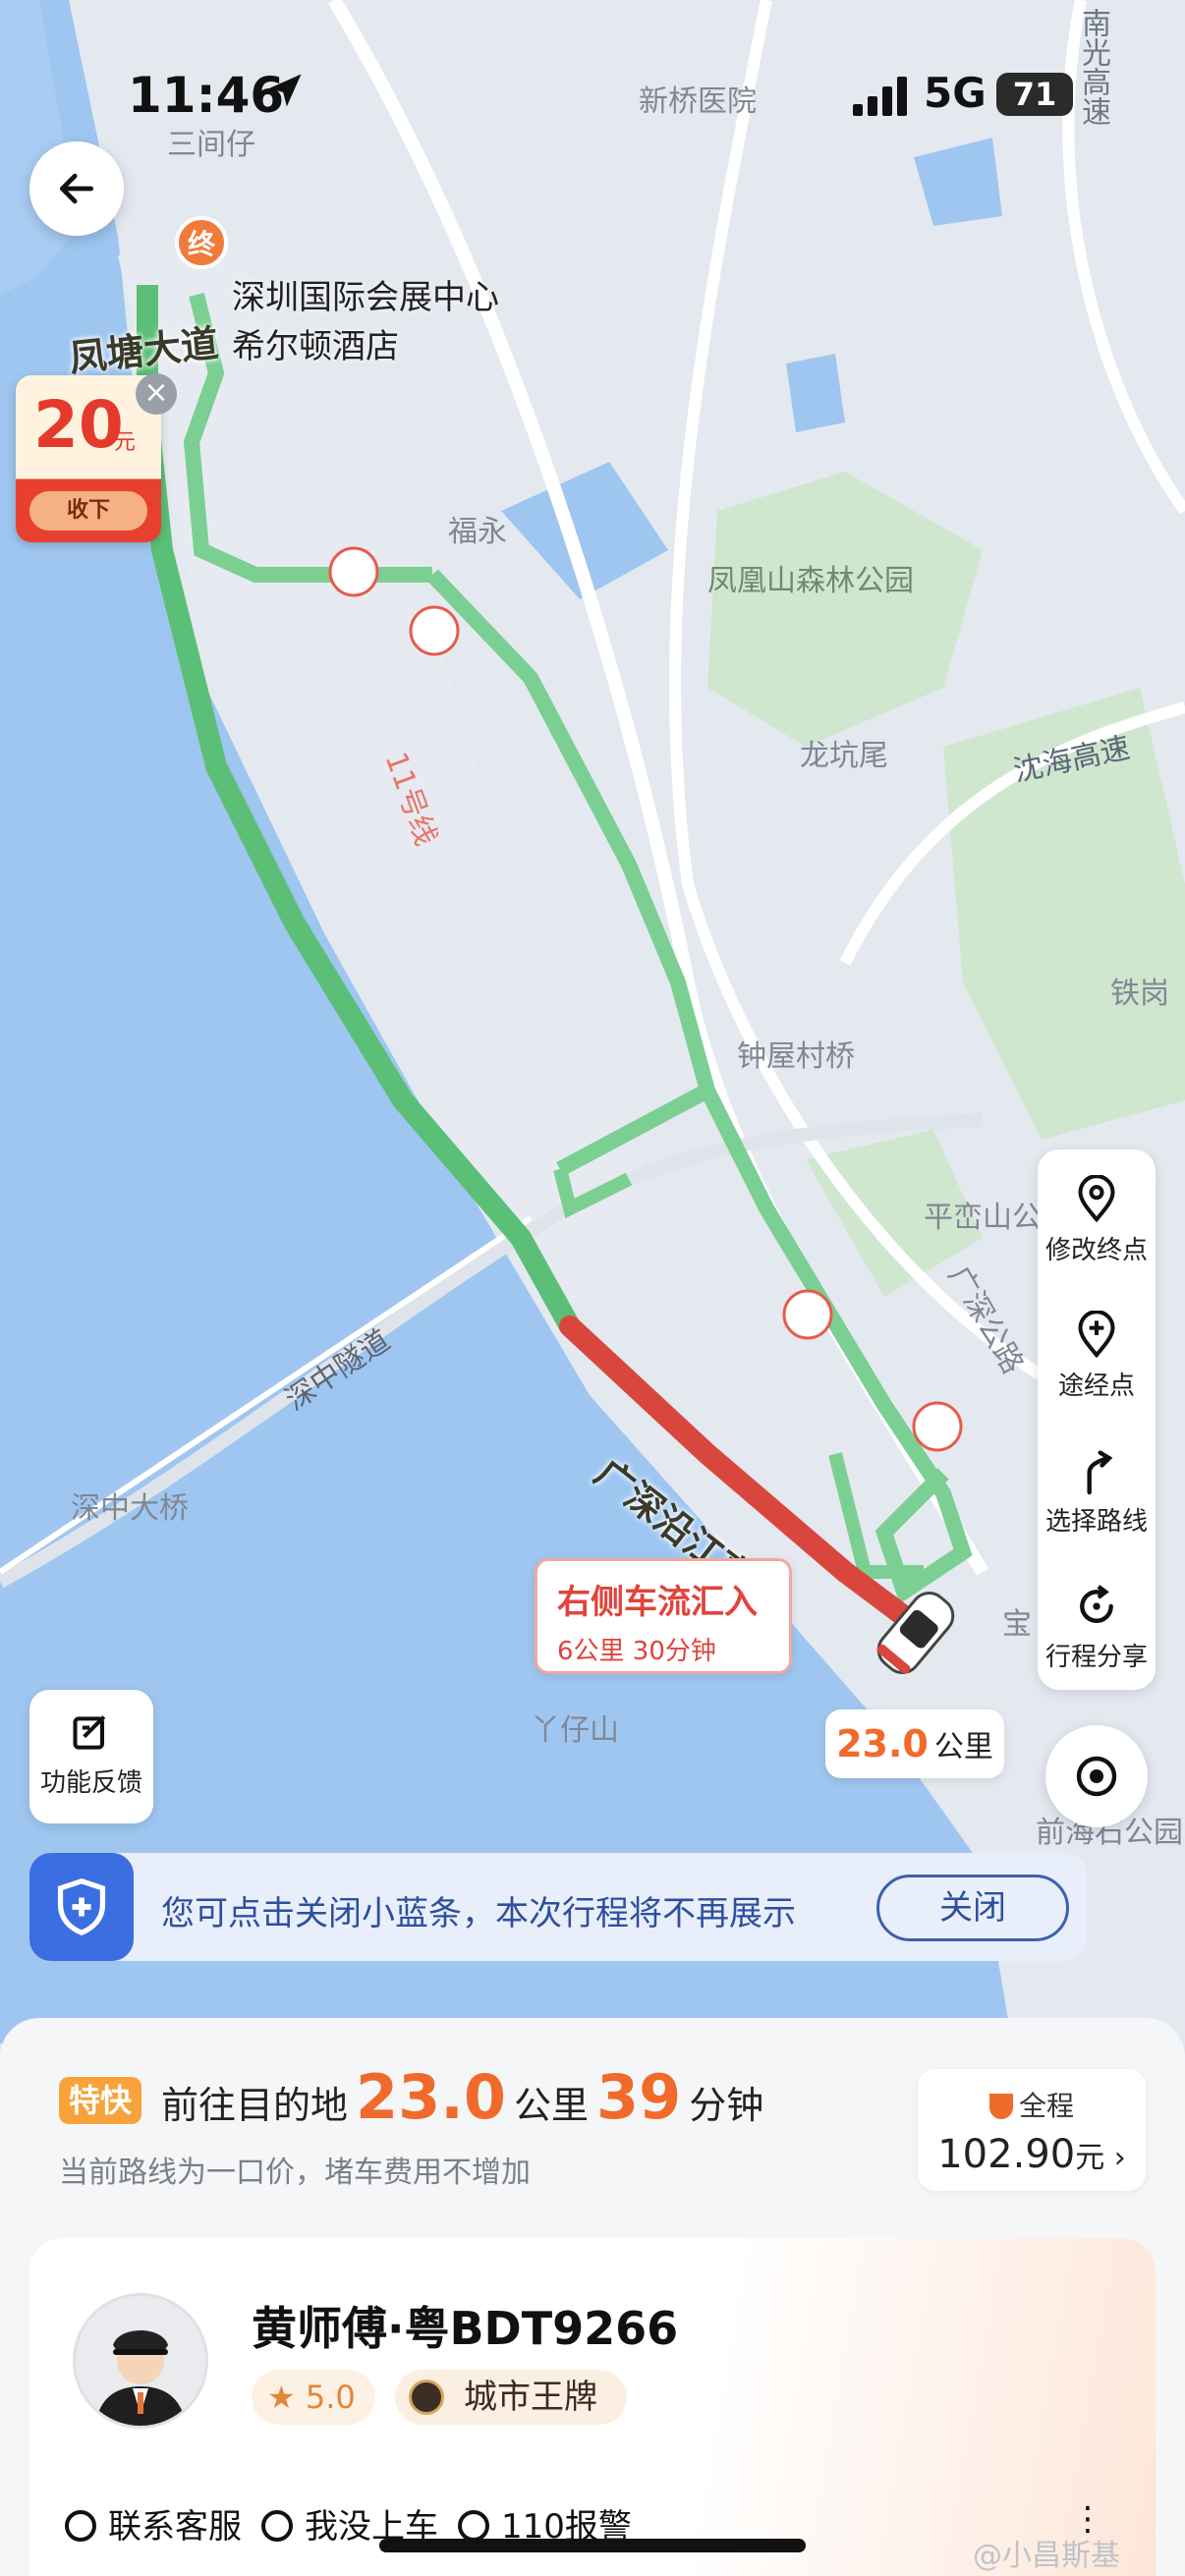  Describe the element at coordinates (91, 1783) in the screenshot. I see `feedback-label: 功能反馈` at that location.